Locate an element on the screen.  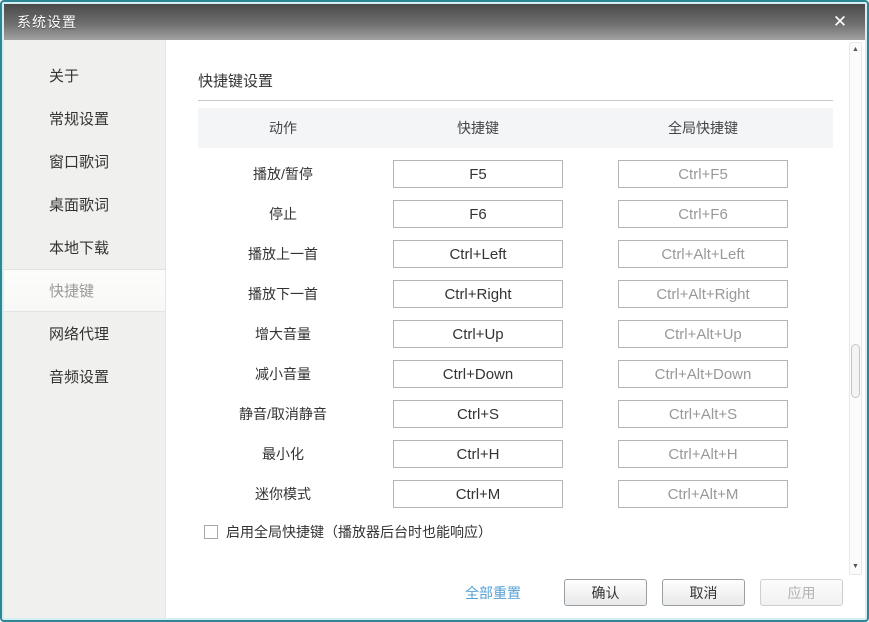
hotkey-row: 增大音量 is located at coordinates (515, 334).